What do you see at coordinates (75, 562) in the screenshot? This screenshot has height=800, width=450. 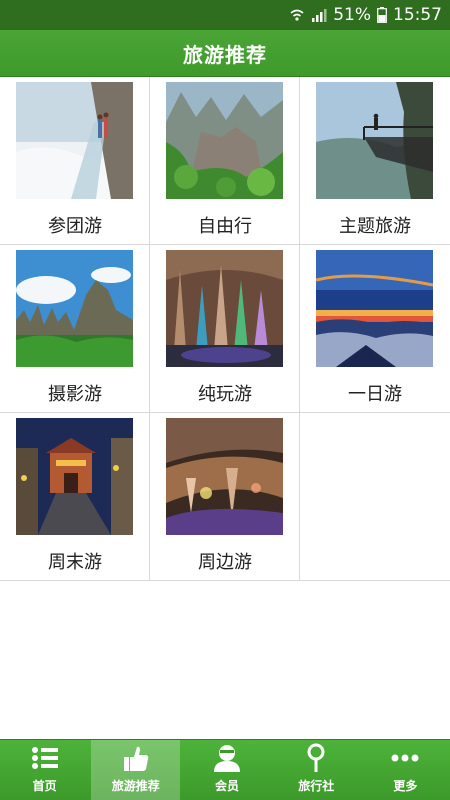 I see `category-label: 周末游` at bounding box center [75, 562].